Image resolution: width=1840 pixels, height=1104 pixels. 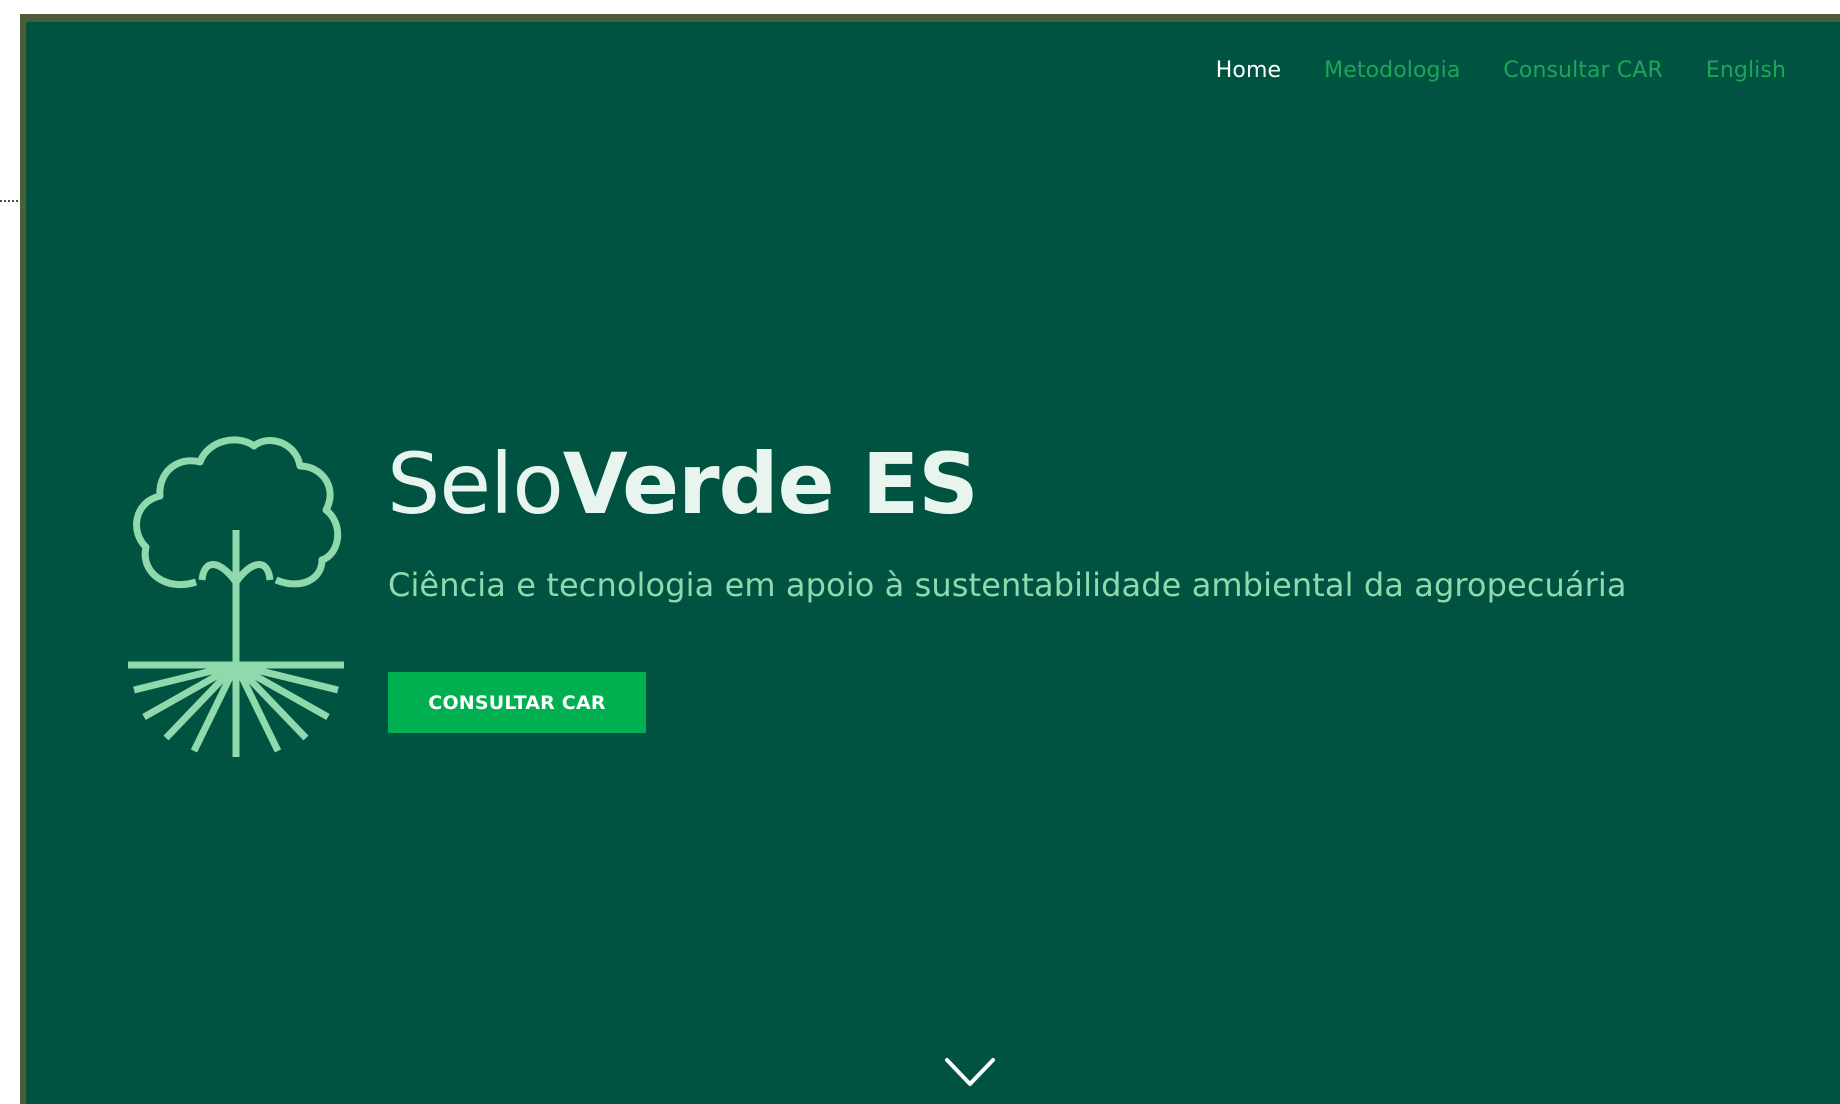 I want to click on nav-item-english: English, so click(x=1746, y=70).